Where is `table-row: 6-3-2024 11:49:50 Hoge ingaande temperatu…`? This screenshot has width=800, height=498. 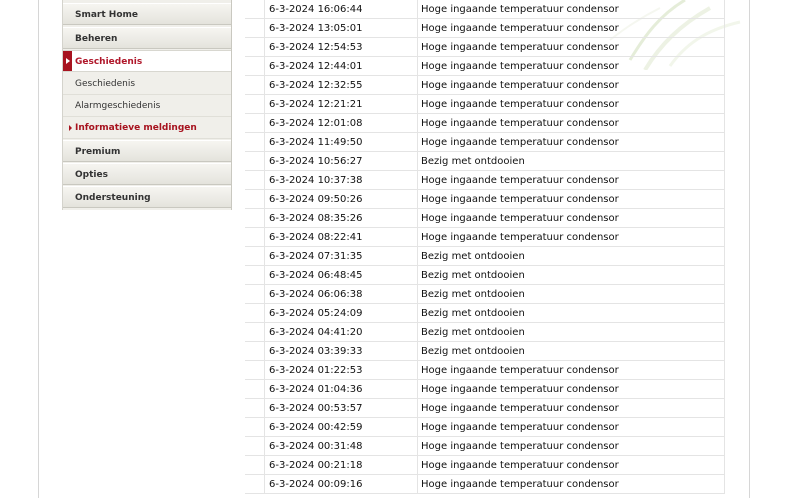
table-row: 6-3-2024 11:49:50 Hoge ingaande temperatu… is located at coordinates (485, 142).